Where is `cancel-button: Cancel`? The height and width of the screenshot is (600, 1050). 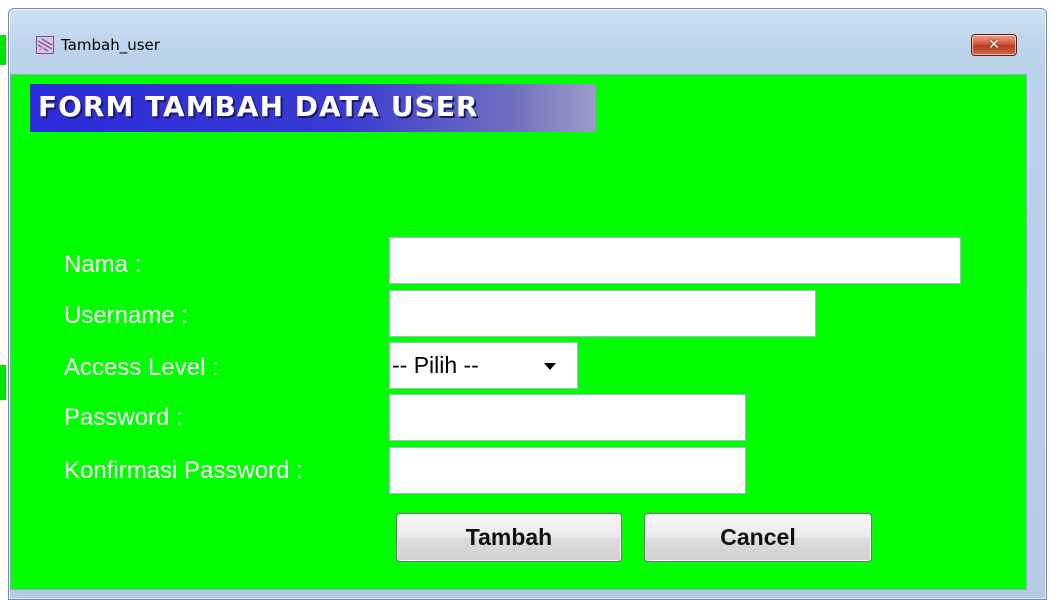 cancel-button: Cancel is located at coordinates (758, 537).